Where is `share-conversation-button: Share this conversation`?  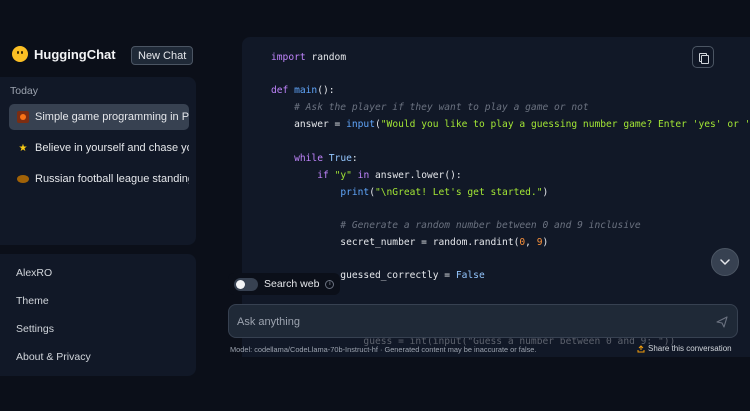 share-conversation-button: Share this conversation is located at coordinates (684, 348).